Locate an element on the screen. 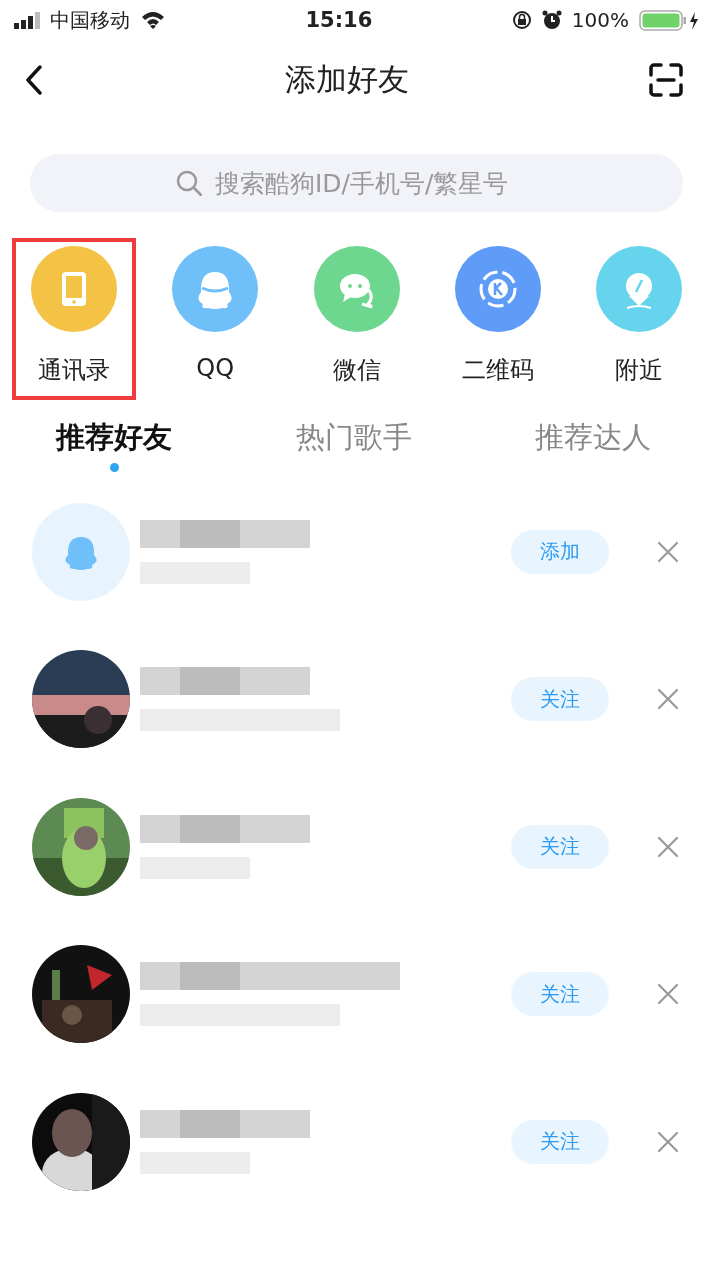 This screenshot has width=713, height=1266. tab: 推荐达人 is located at coordinates (593, 443).